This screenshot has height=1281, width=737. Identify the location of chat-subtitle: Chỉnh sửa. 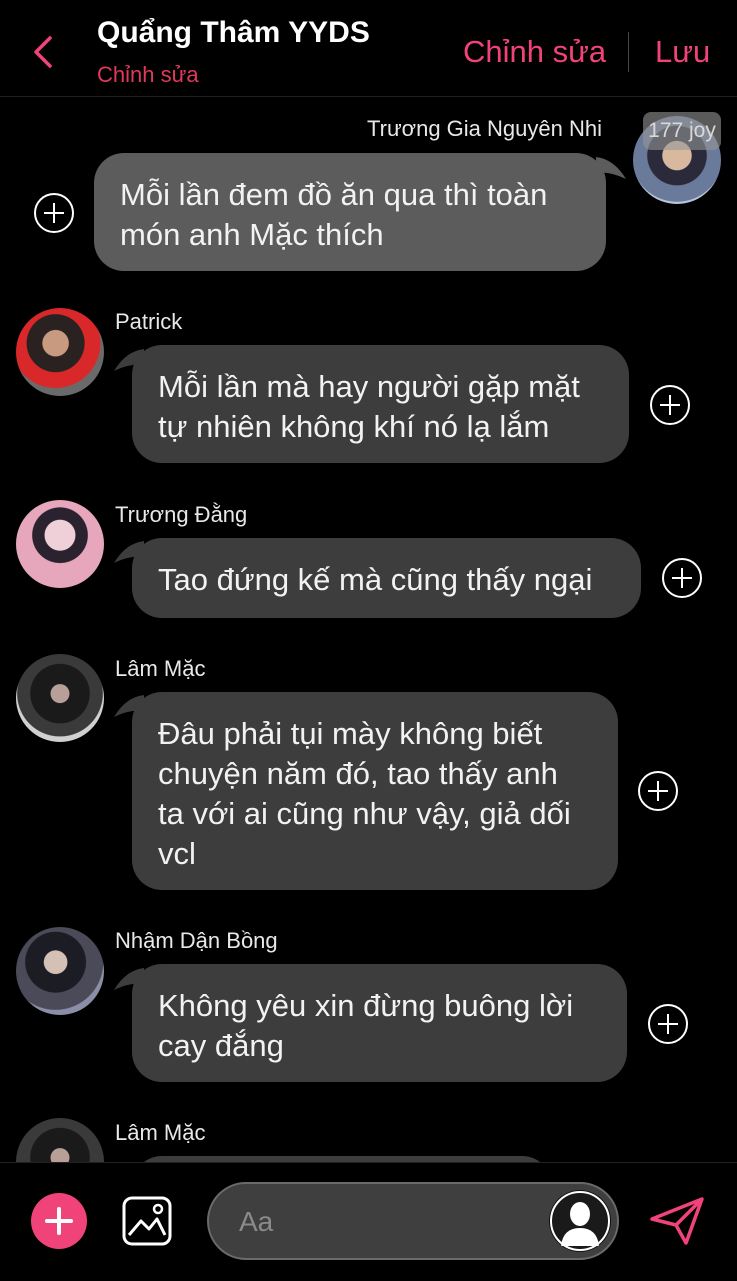
(148, 75).